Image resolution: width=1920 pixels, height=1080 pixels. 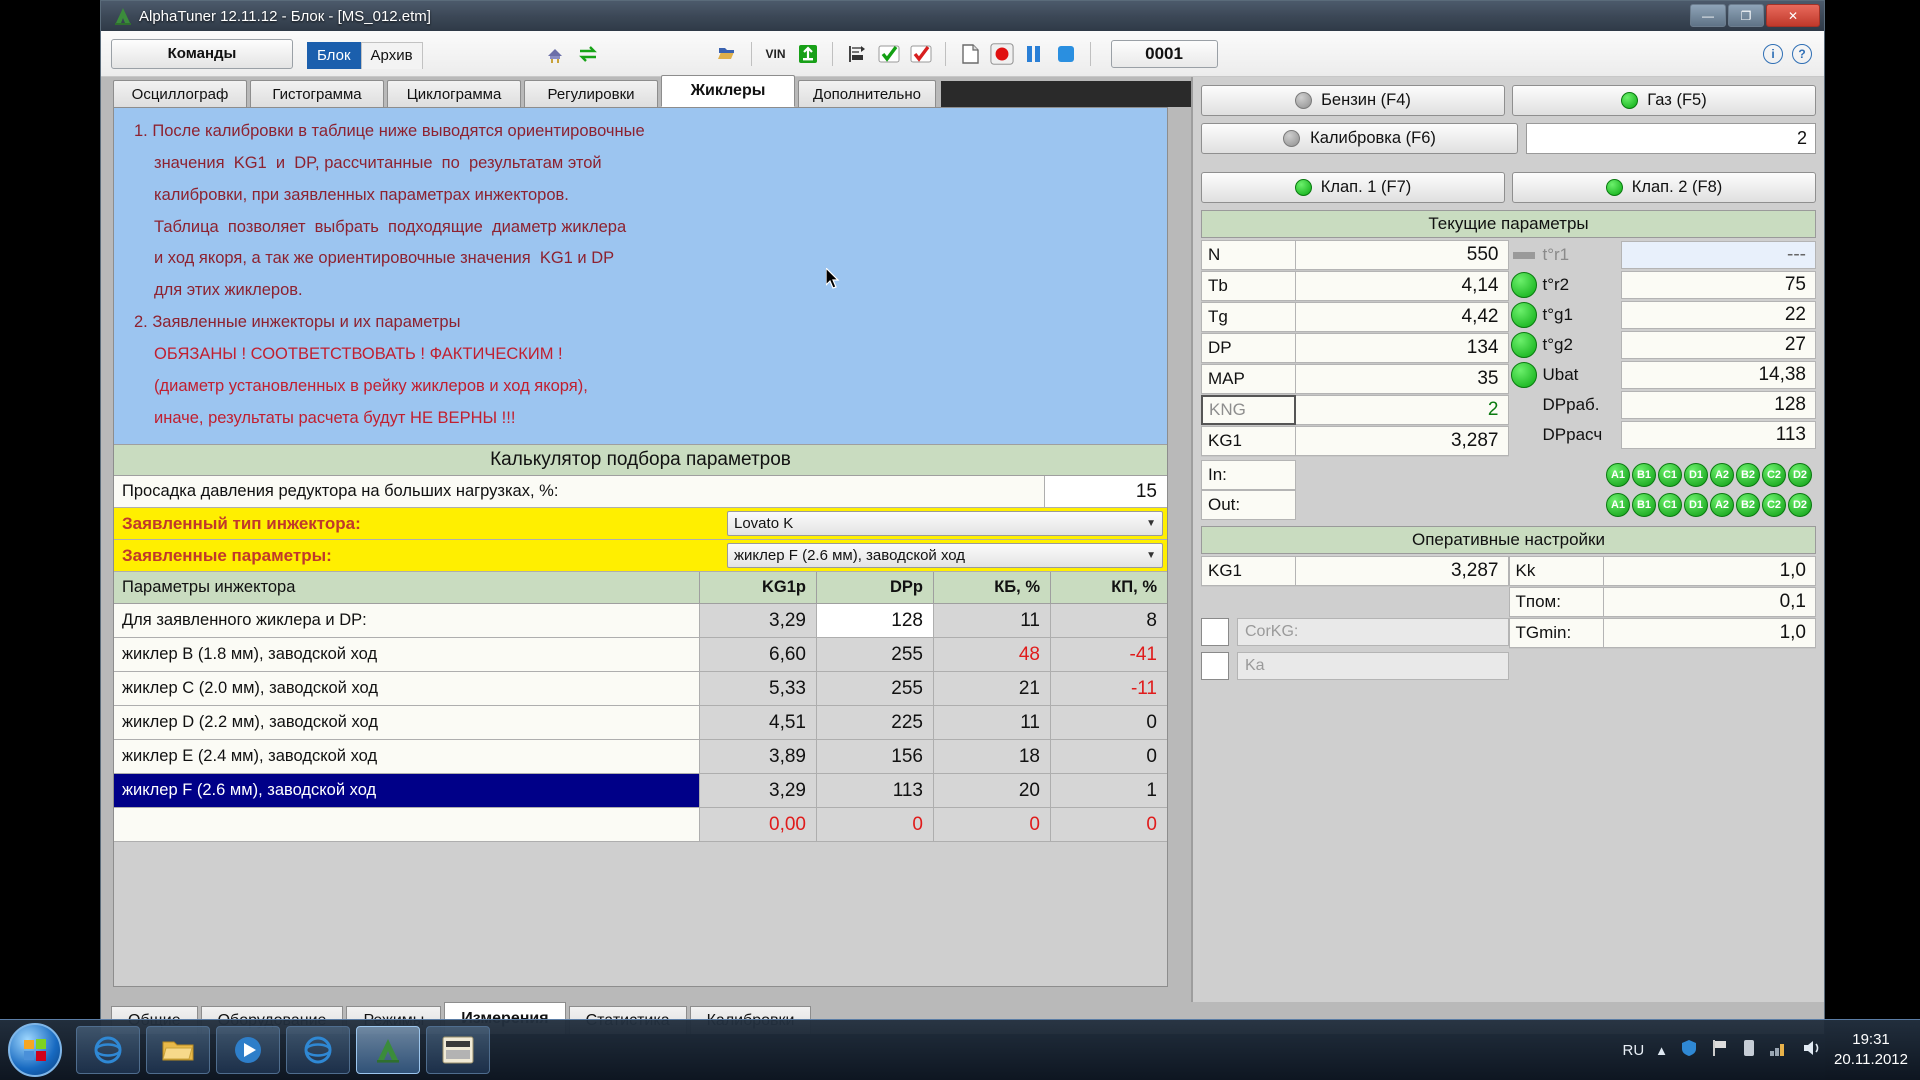 I want to click on tab-adjustments: Регулировки, so click(x=591, y=93).